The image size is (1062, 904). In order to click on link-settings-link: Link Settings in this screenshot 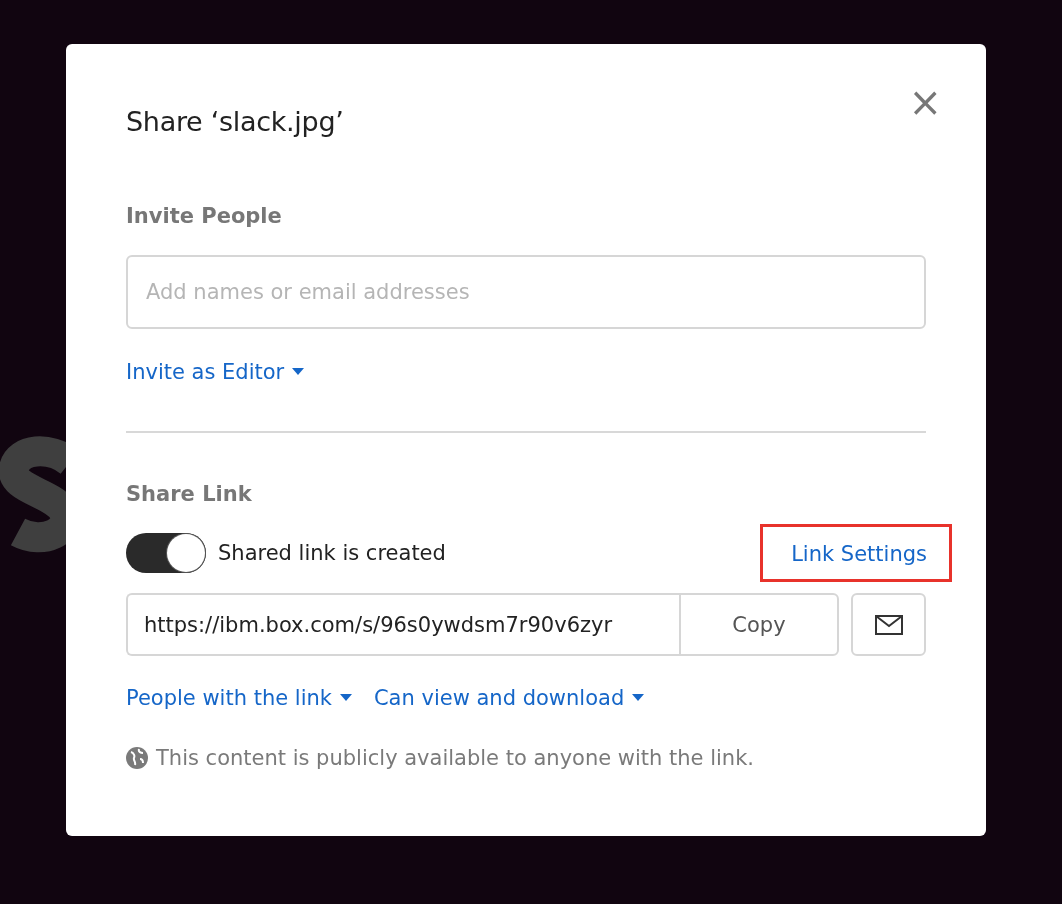, I will do `click(856, 553)`.